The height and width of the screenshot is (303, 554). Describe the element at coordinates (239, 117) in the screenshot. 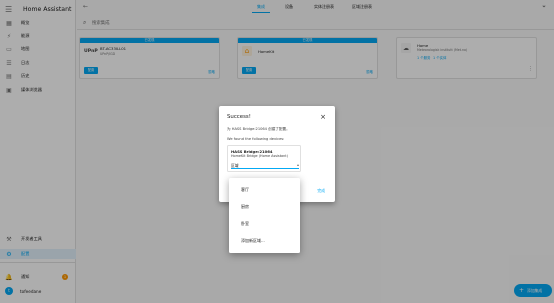

I see `dialog-title: Success!` at that location.